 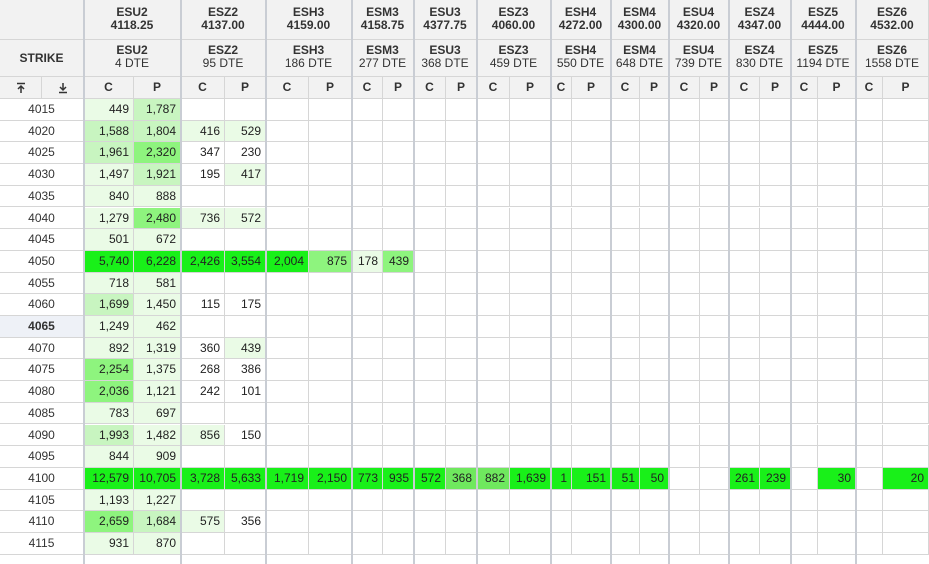 What do you see at coordinates (744, 478) in the screenshot?
I see `call-open-interest-cell: 261` at bounding box center [744, 478].